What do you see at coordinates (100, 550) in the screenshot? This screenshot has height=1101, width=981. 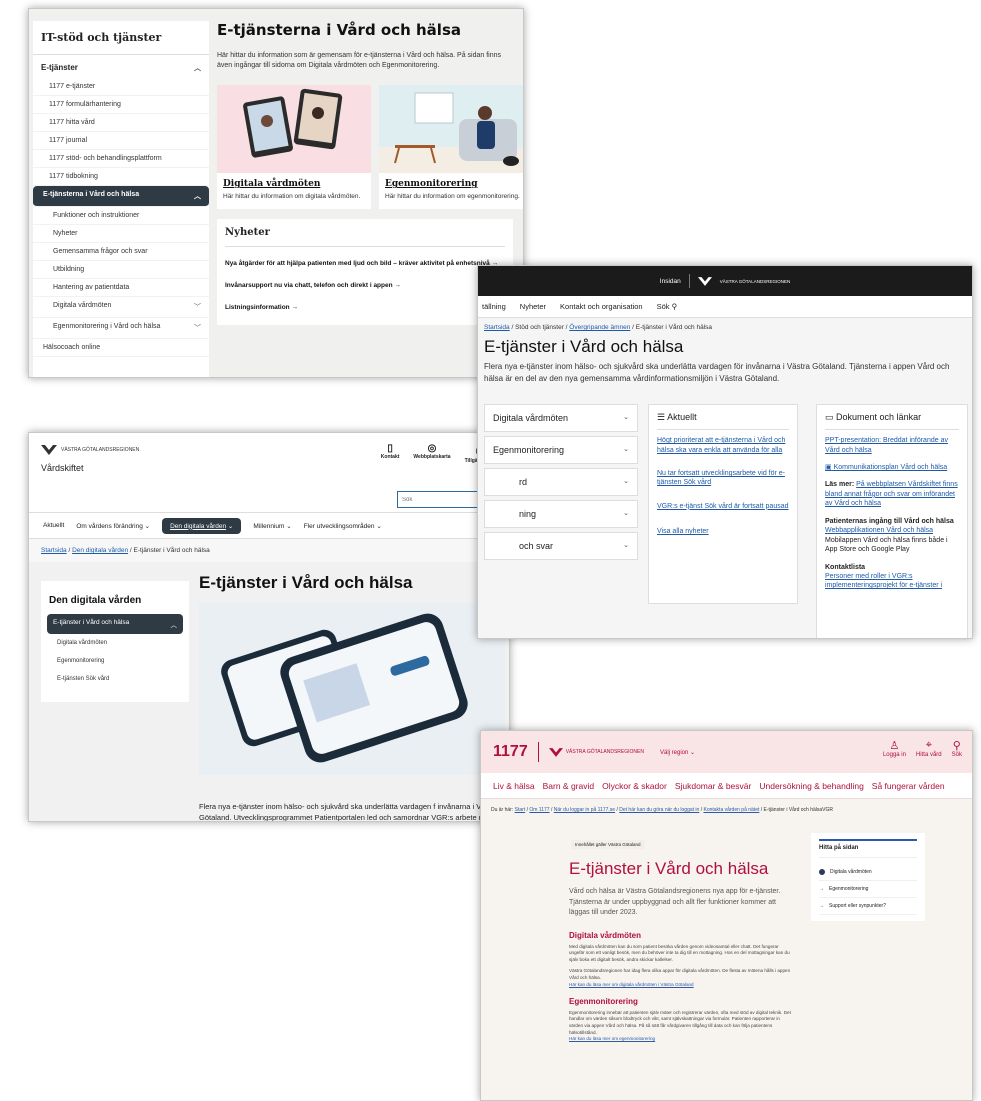 I see `breadcrumb-link: Den digitala vården` at bounding box center [100, 550].